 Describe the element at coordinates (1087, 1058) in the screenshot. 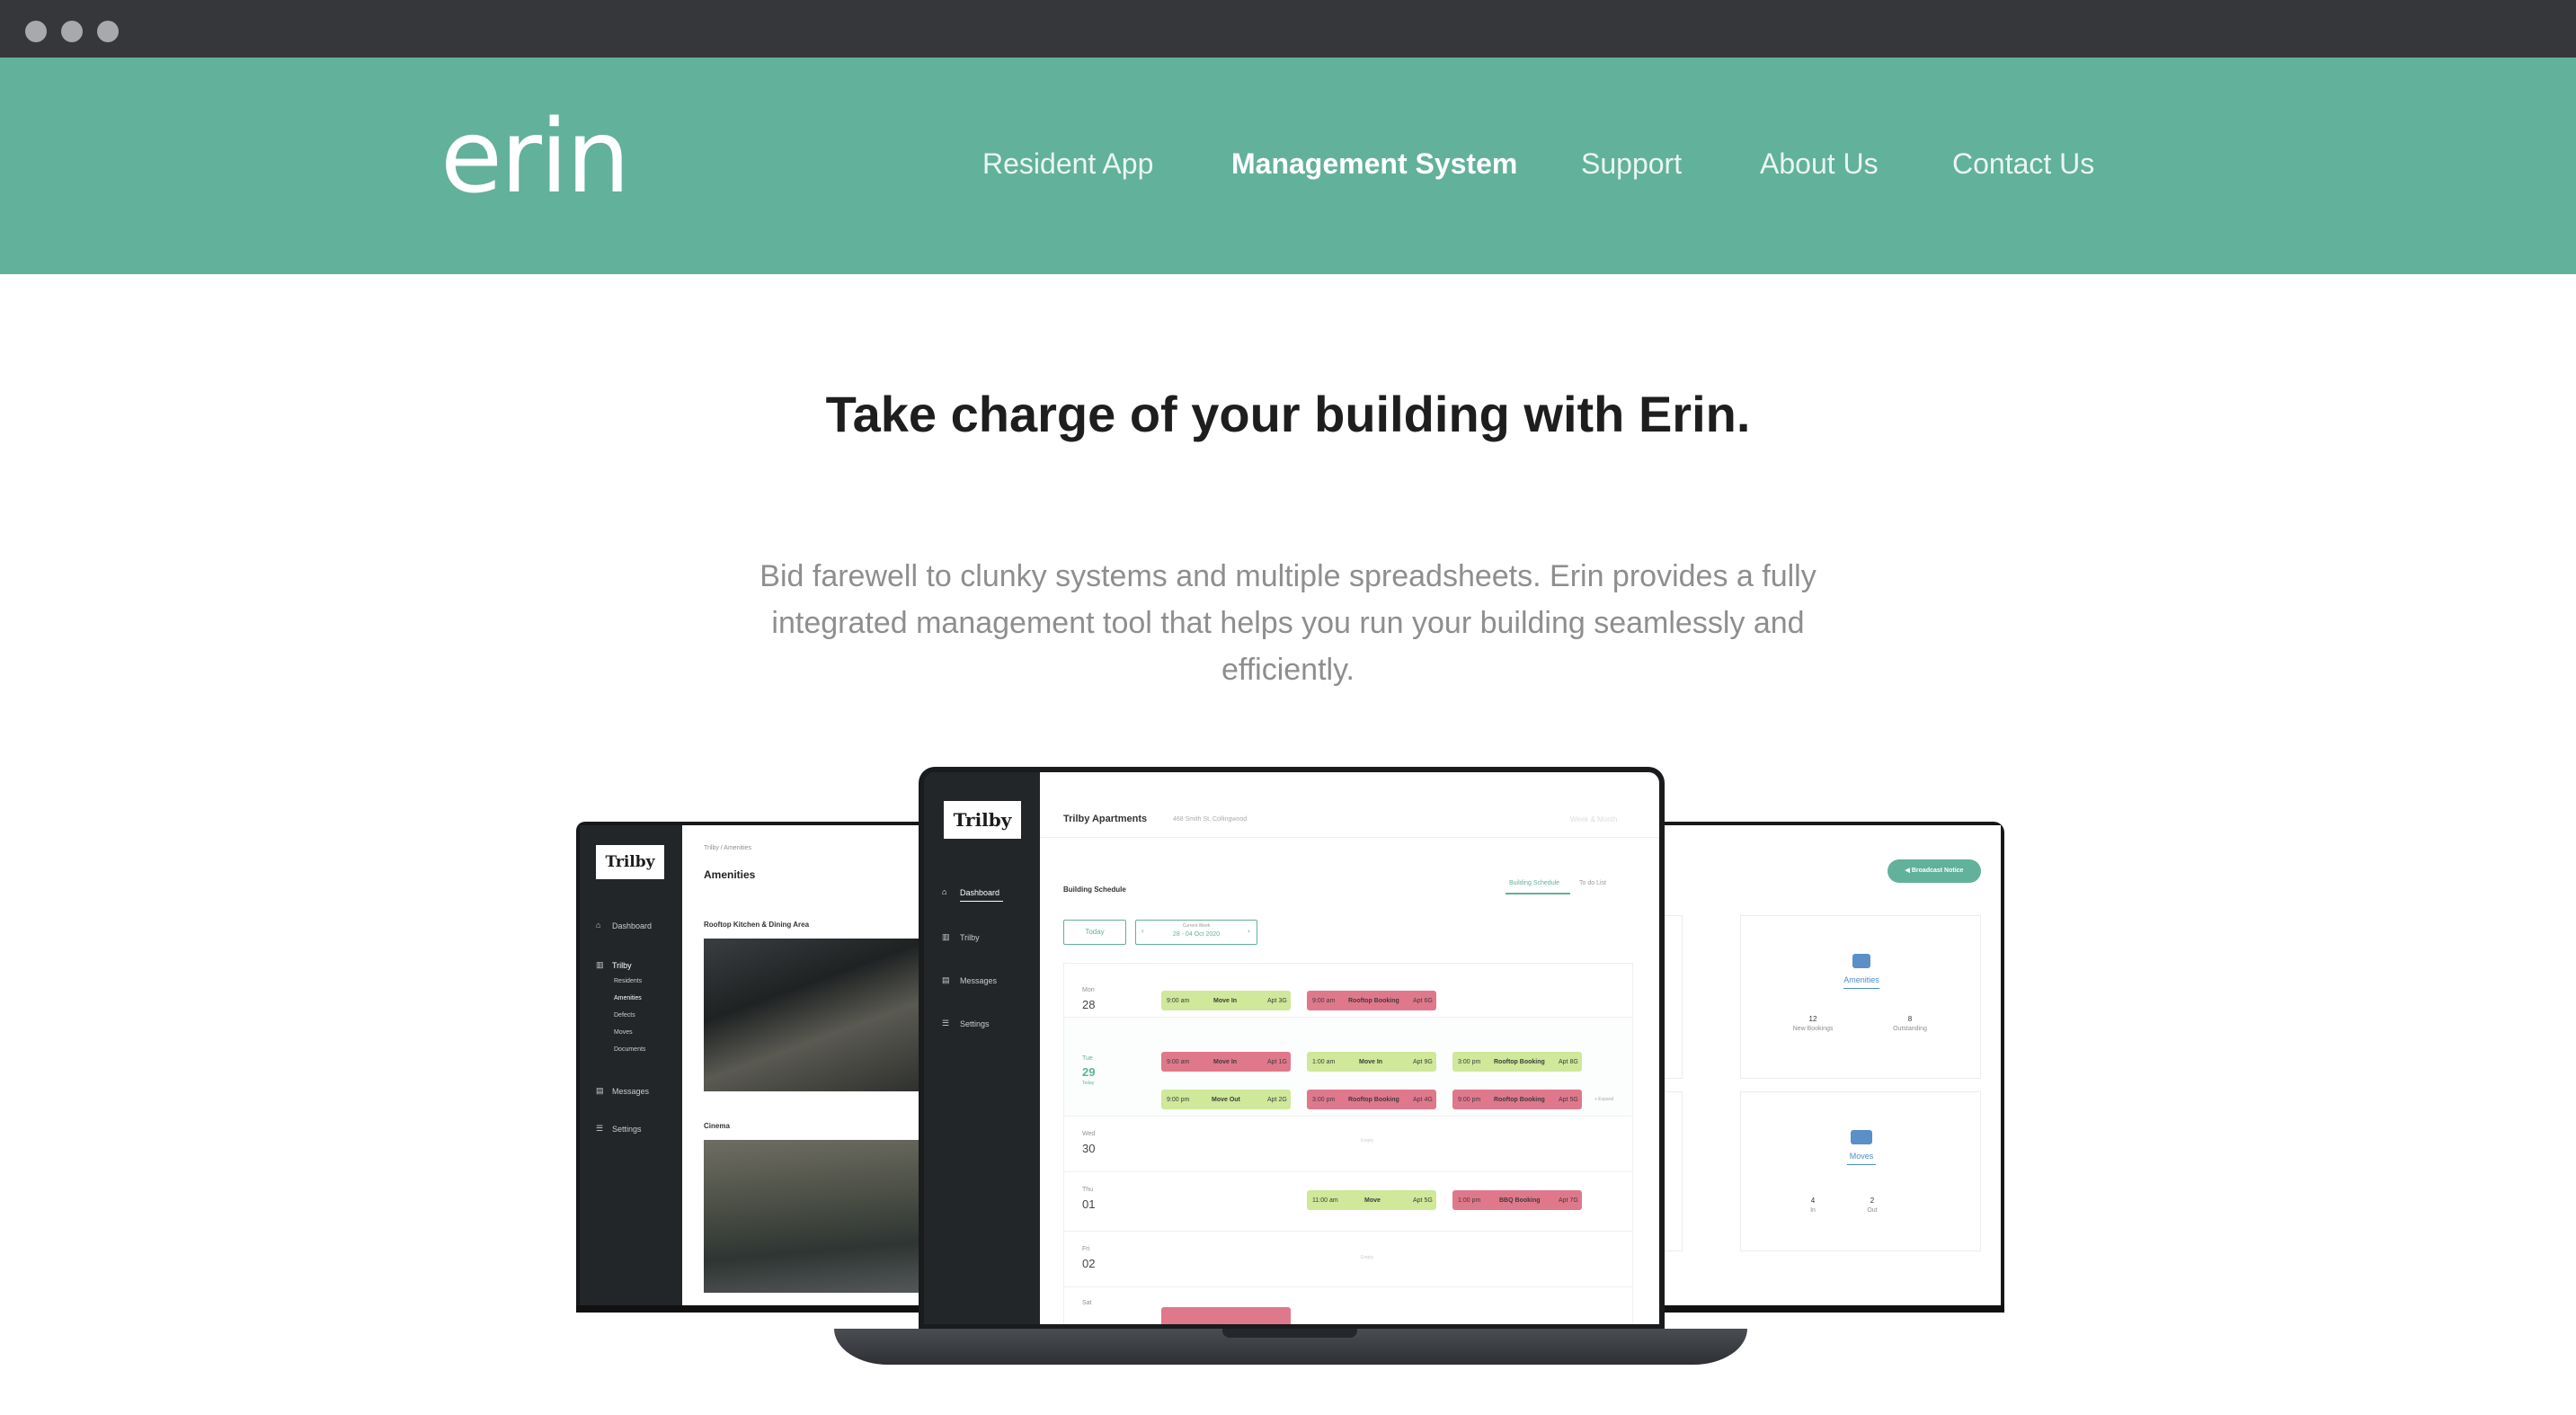

I see `day-name: Tue` at that location.